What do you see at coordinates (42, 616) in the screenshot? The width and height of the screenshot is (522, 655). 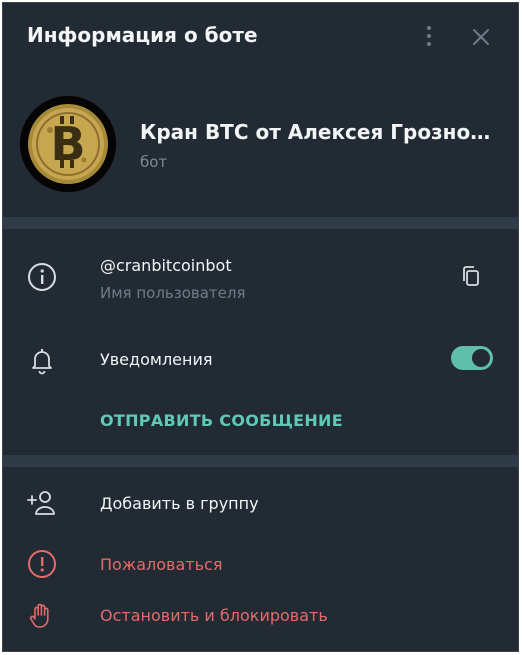 I see `hand-stop-icon` at bounding box center [42, 616].